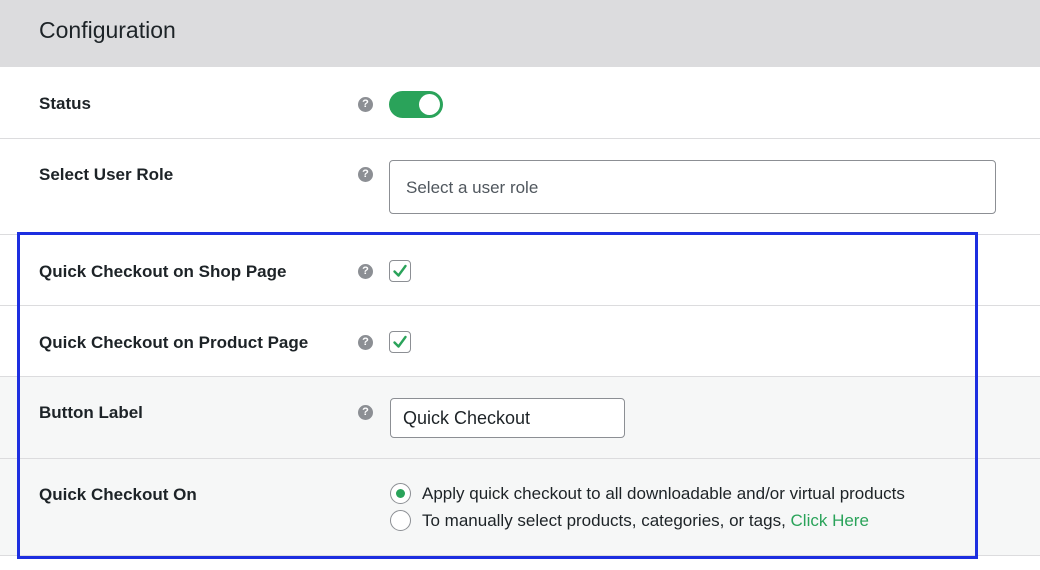 This screenshot has width=1040, height=570. I want to click on section-title: Configuration, so click(107, 30).